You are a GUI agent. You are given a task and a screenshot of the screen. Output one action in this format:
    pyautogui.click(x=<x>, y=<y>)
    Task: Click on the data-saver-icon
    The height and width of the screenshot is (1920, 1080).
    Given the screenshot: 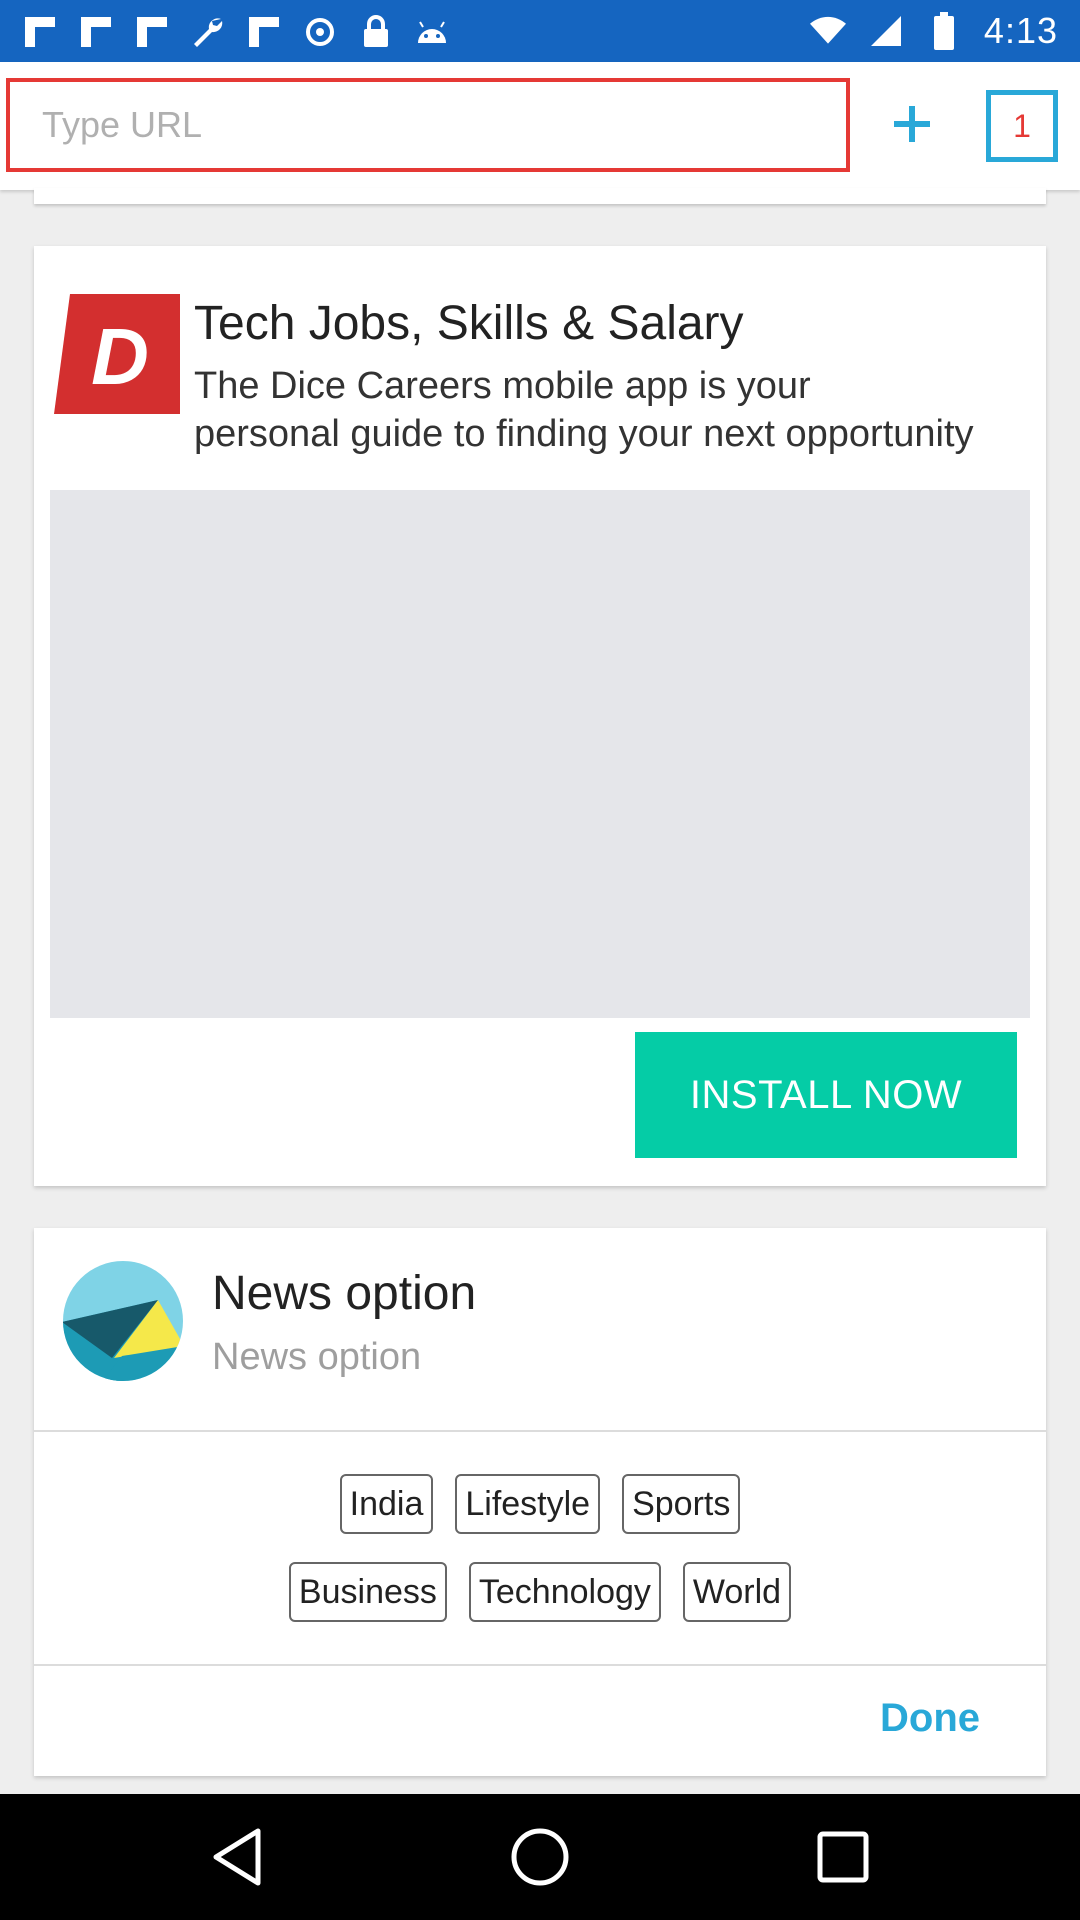 What is the action you would take?
    pyautogui.click(x=320, y=32)
    